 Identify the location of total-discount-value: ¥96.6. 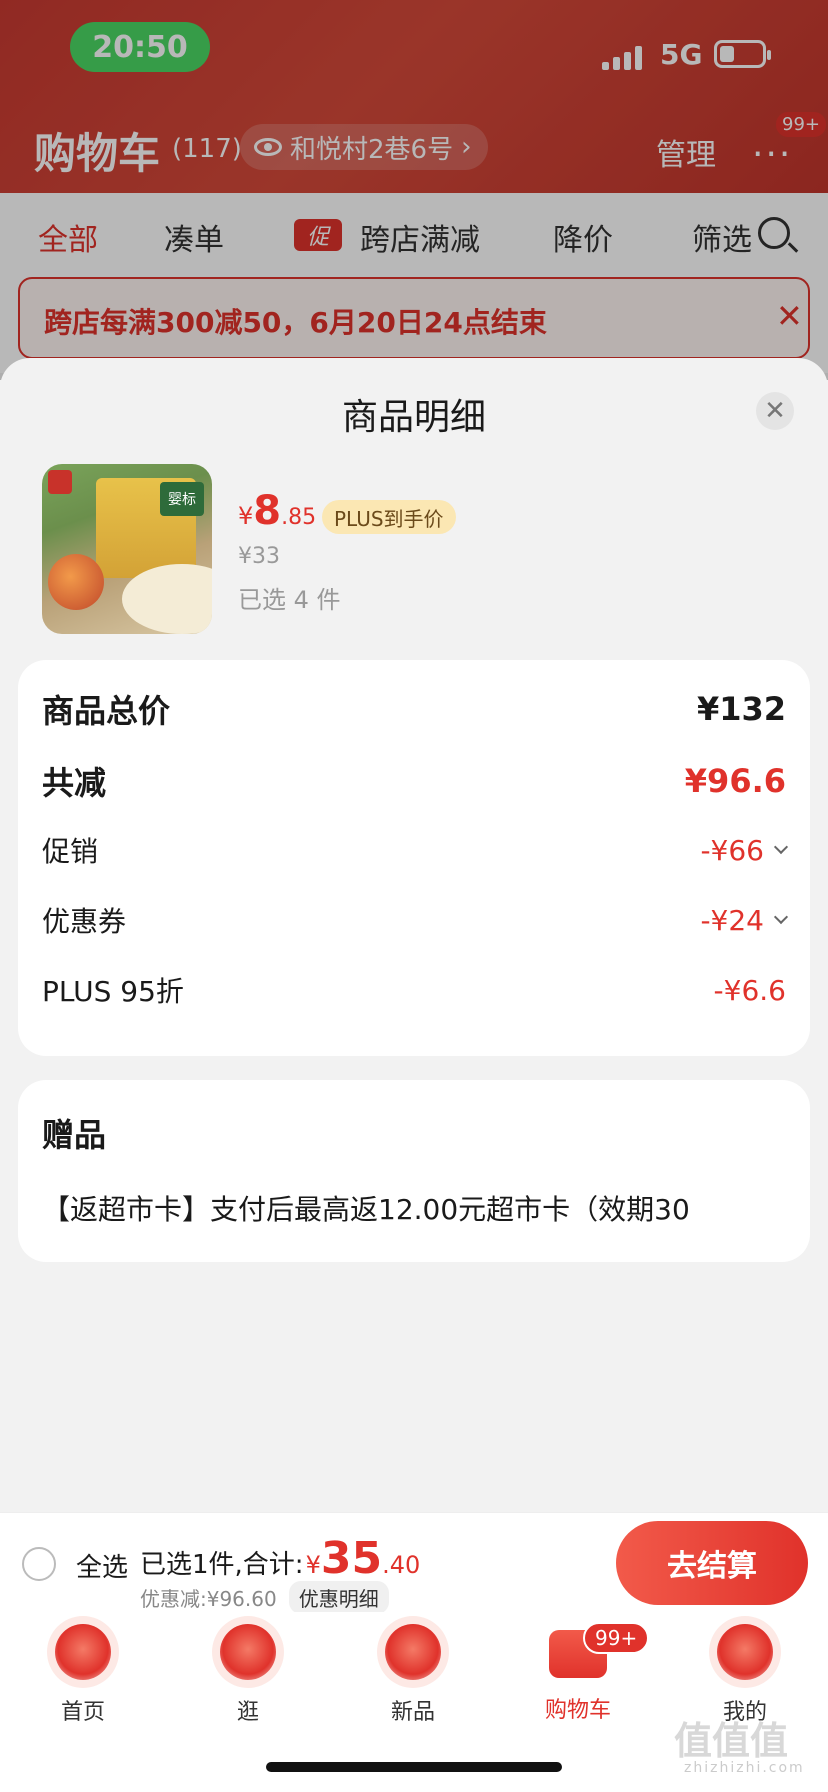
(735, 781).